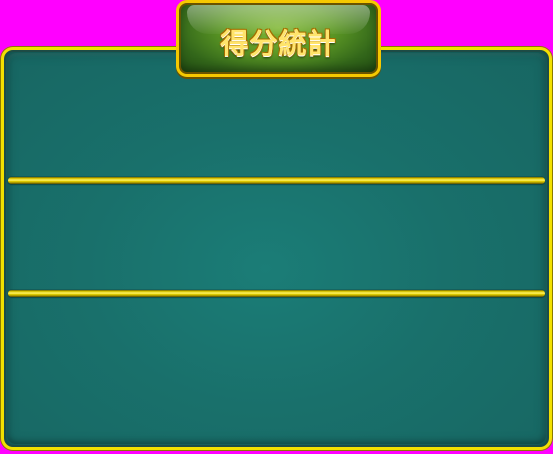 Image resolution: width=553 pixels, height=454 pixels. What do you see at coordinates (276, 180) in the screenshot?
I see `panel-divider-top` at bounding box center [276, 180].